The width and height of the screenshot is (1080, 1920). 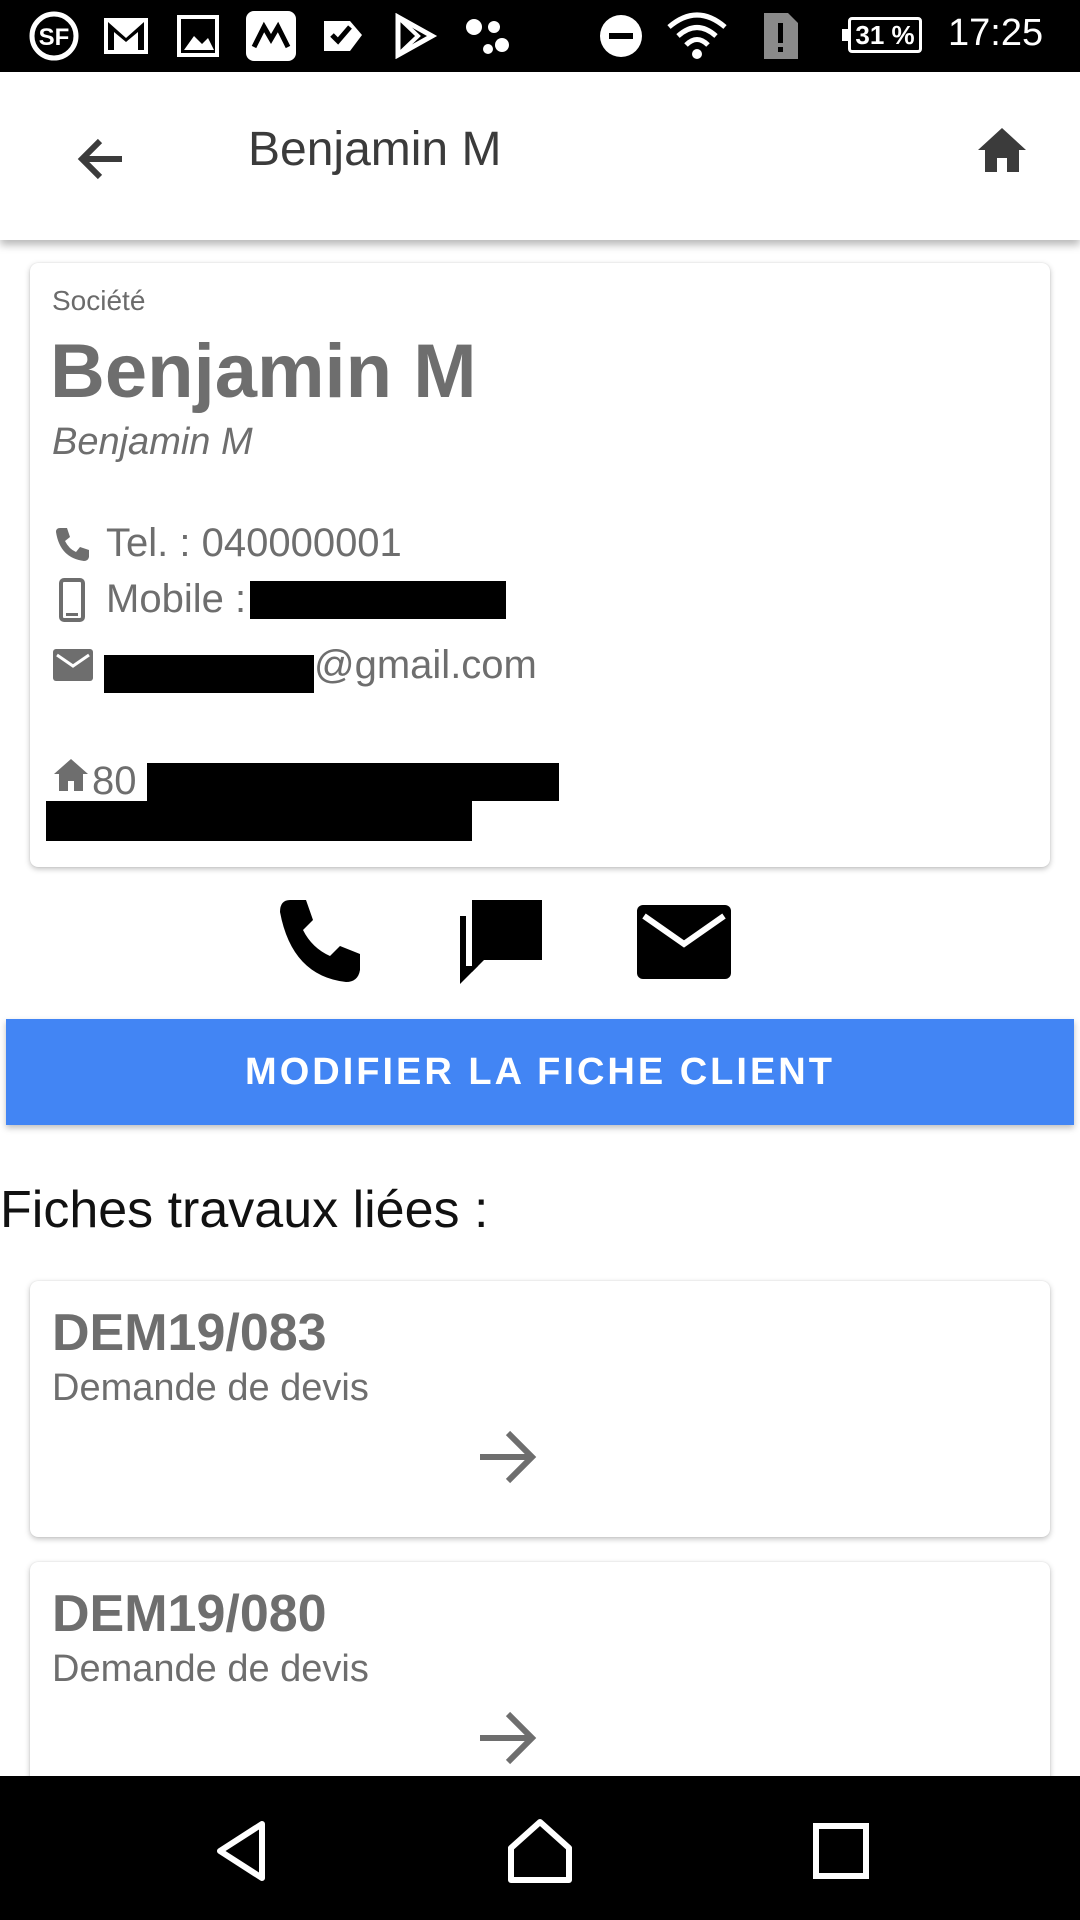 What do you see at coordinates (425, 664) in the screenshot?
I see `email-domain: @gmail.com` at bounding box center [425, 664].